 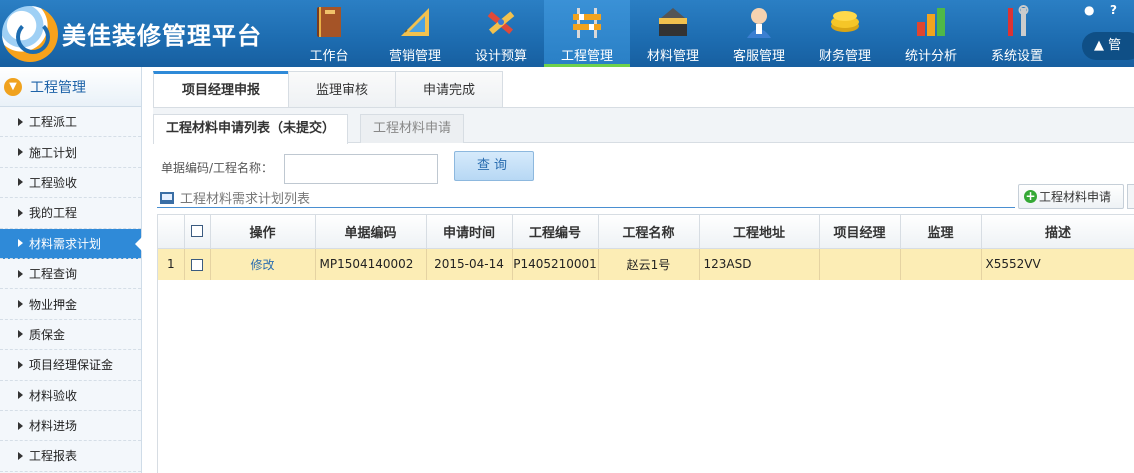 I want to click on sidebar-item-manager-deposit: 项目经理保证金, so click(x=70, y=365).